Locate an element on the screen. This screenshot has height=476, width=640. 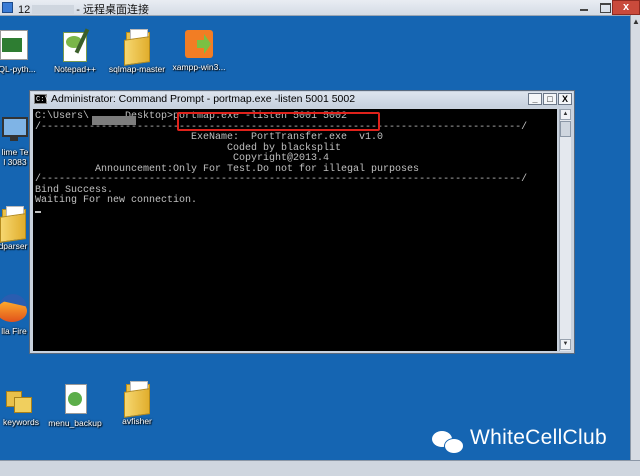
close-button: X is located at coordinates (565, 99).